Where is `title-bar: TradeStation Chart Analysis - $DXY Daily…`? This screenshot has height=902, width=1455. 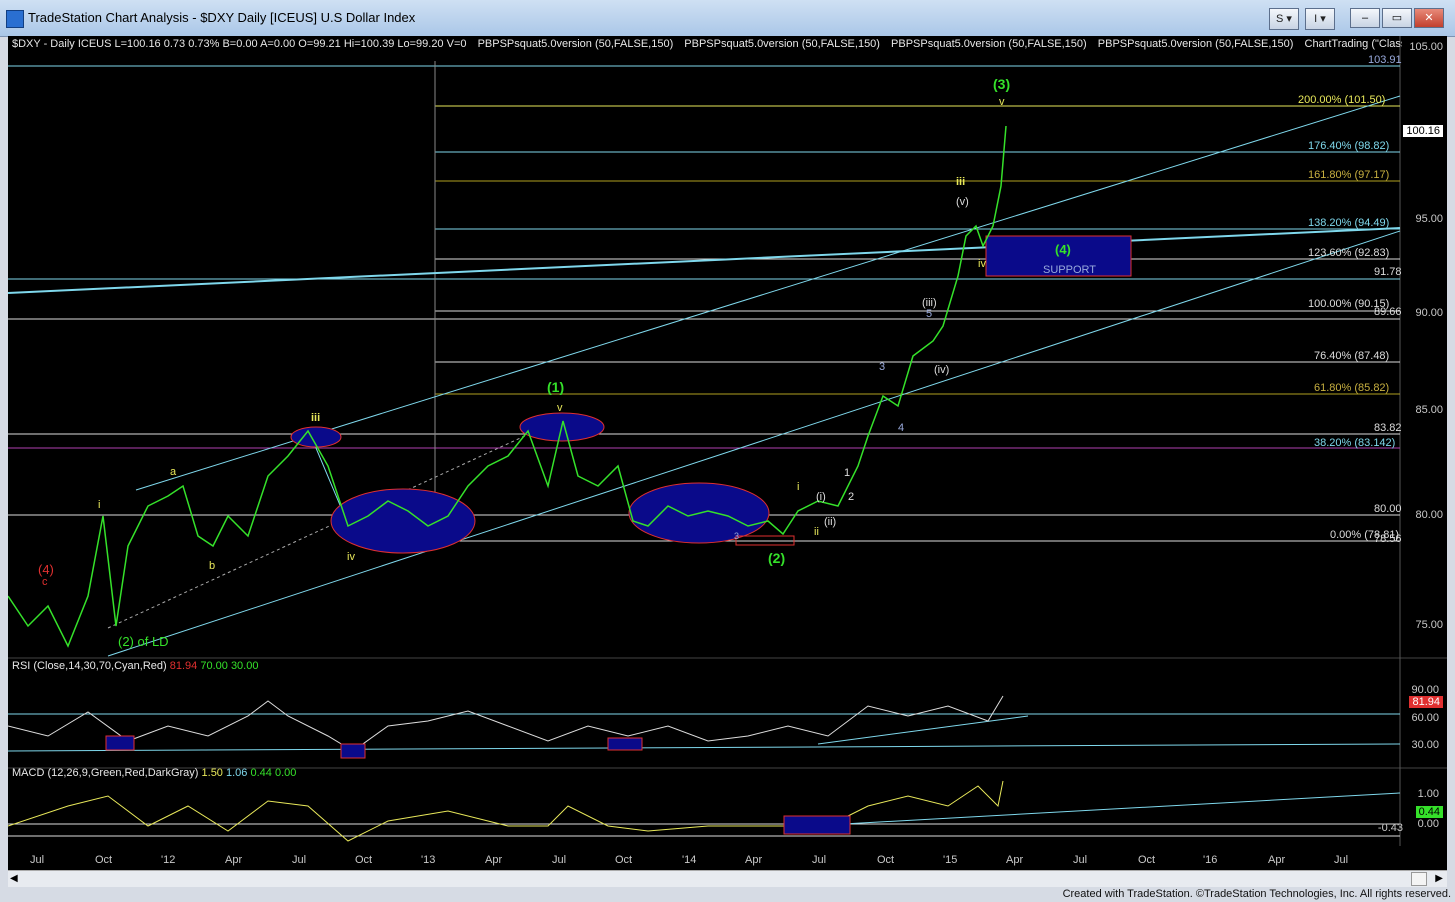 title-bar: TradeStation Chart Analysis - $DXY Daily… is located at coordinates (727, 18).